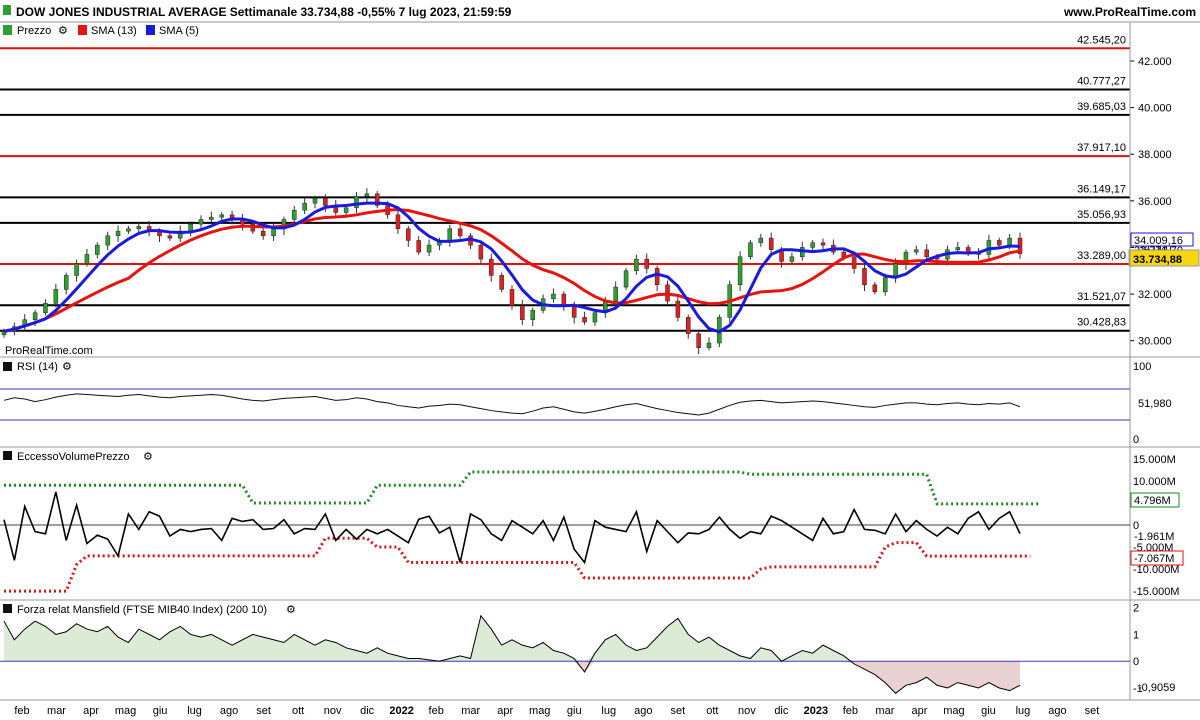 This screenshot has width=1200, height=720. What do you see at coordinates (229, 711) in the screenshot?
I see `x-tick-label: ago` at bounding box center [229, 711].